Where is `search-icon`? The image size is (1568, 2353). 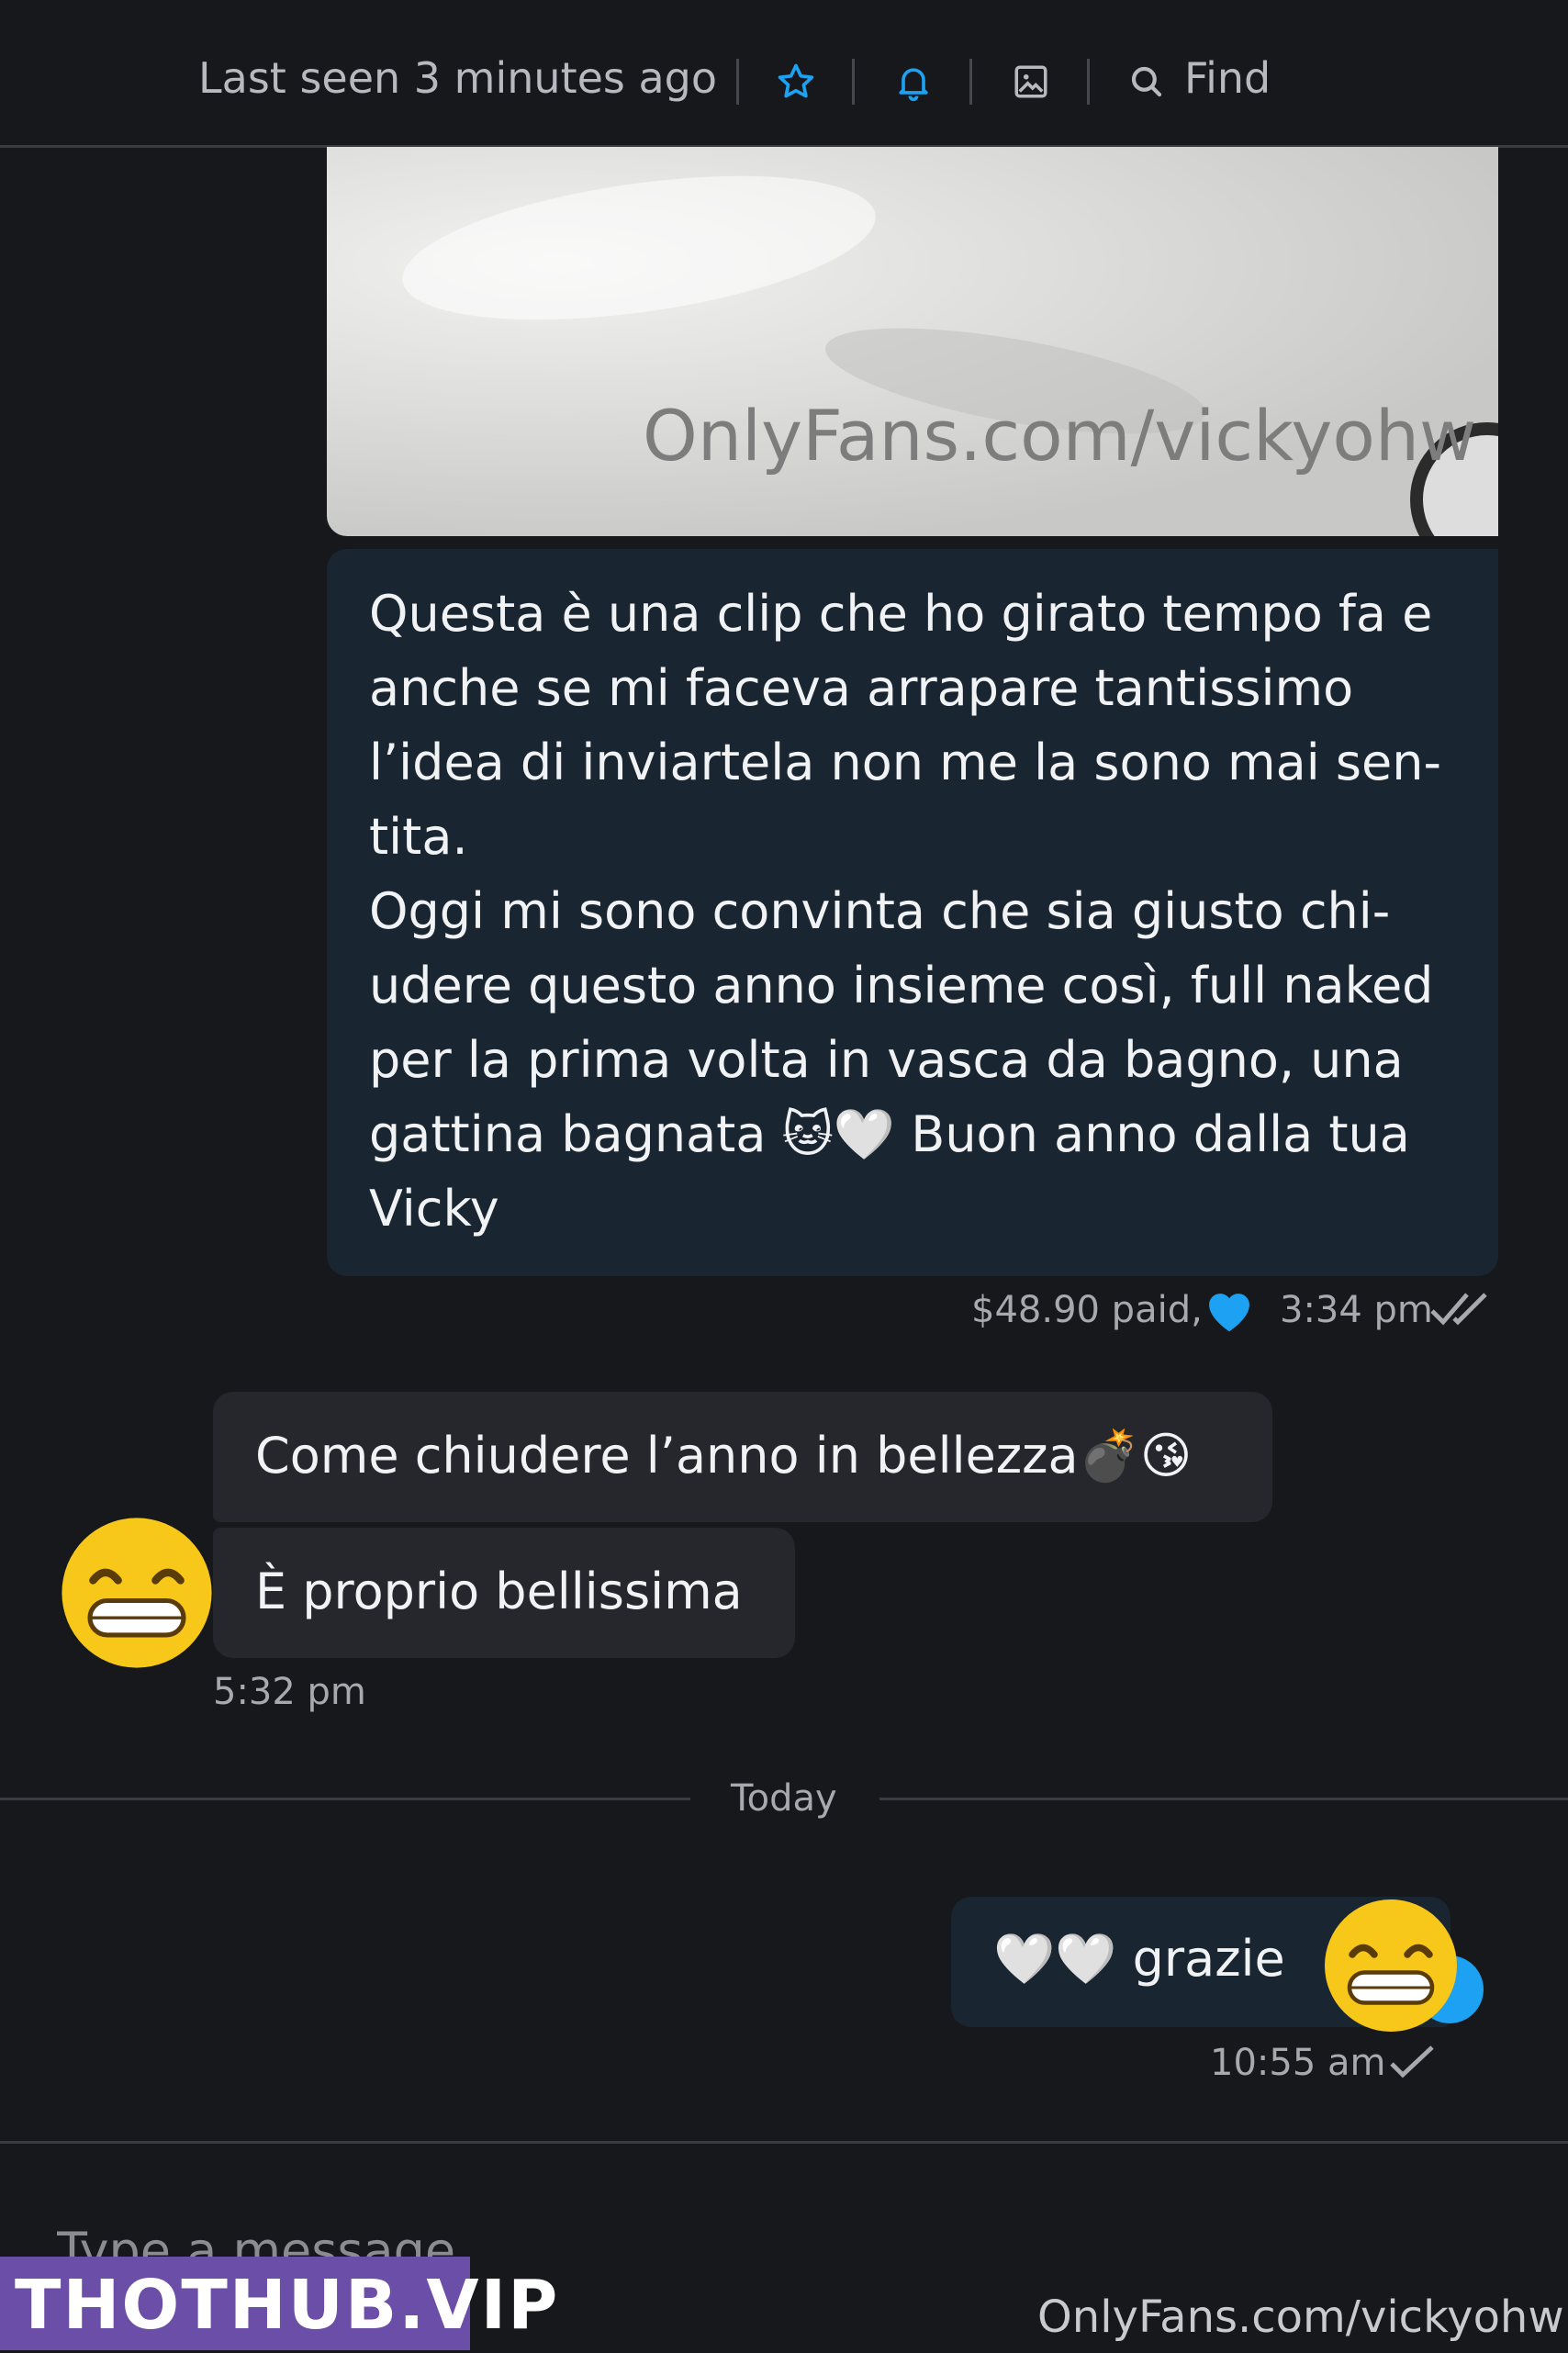 search-icon is located at coordinates (1146, 81).